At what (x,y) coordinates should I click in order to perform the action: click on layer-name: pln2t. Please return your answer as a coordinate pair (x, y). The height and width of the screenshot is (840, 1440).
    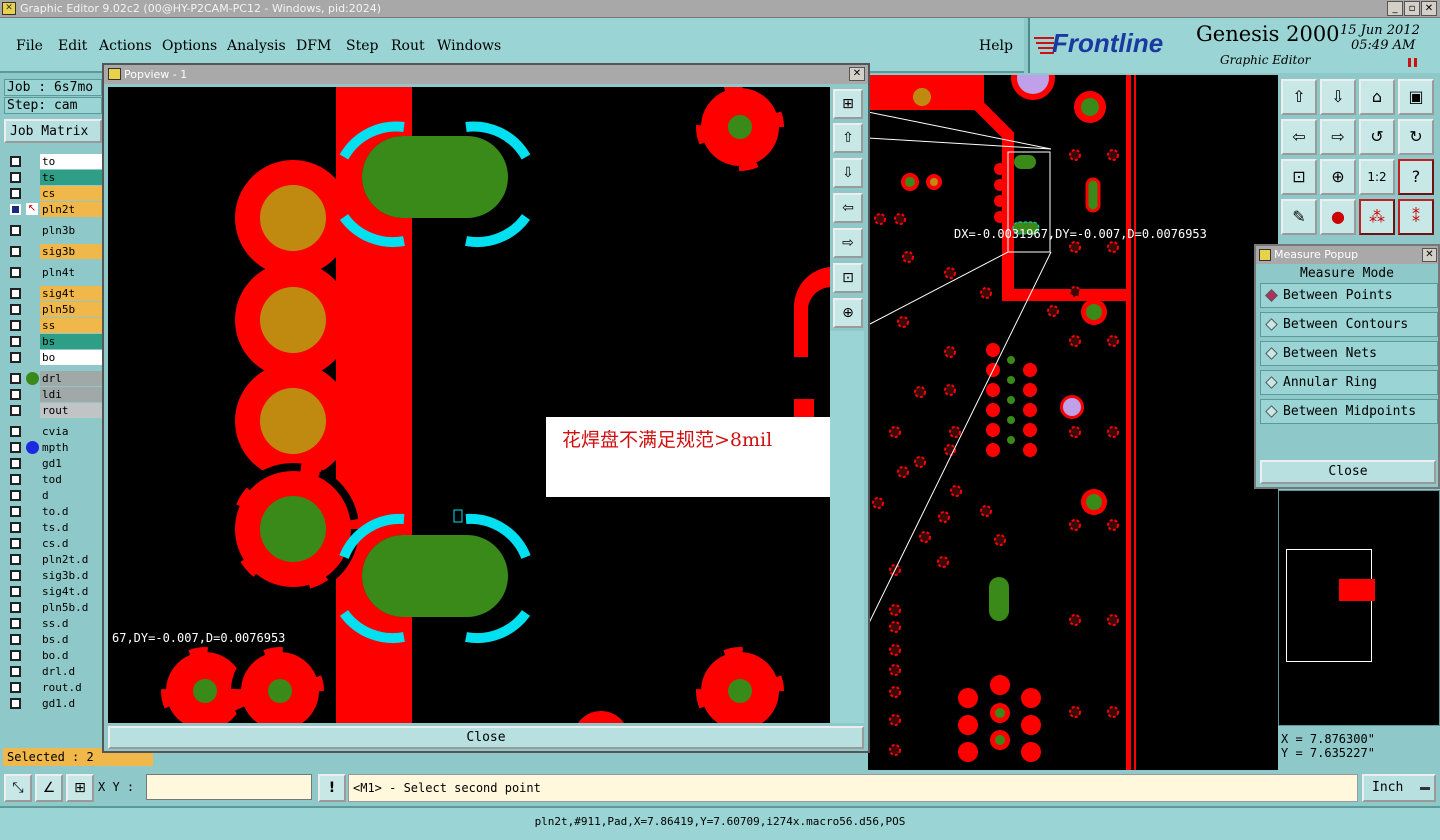
    Looking at the image, I should click on (71, 209).